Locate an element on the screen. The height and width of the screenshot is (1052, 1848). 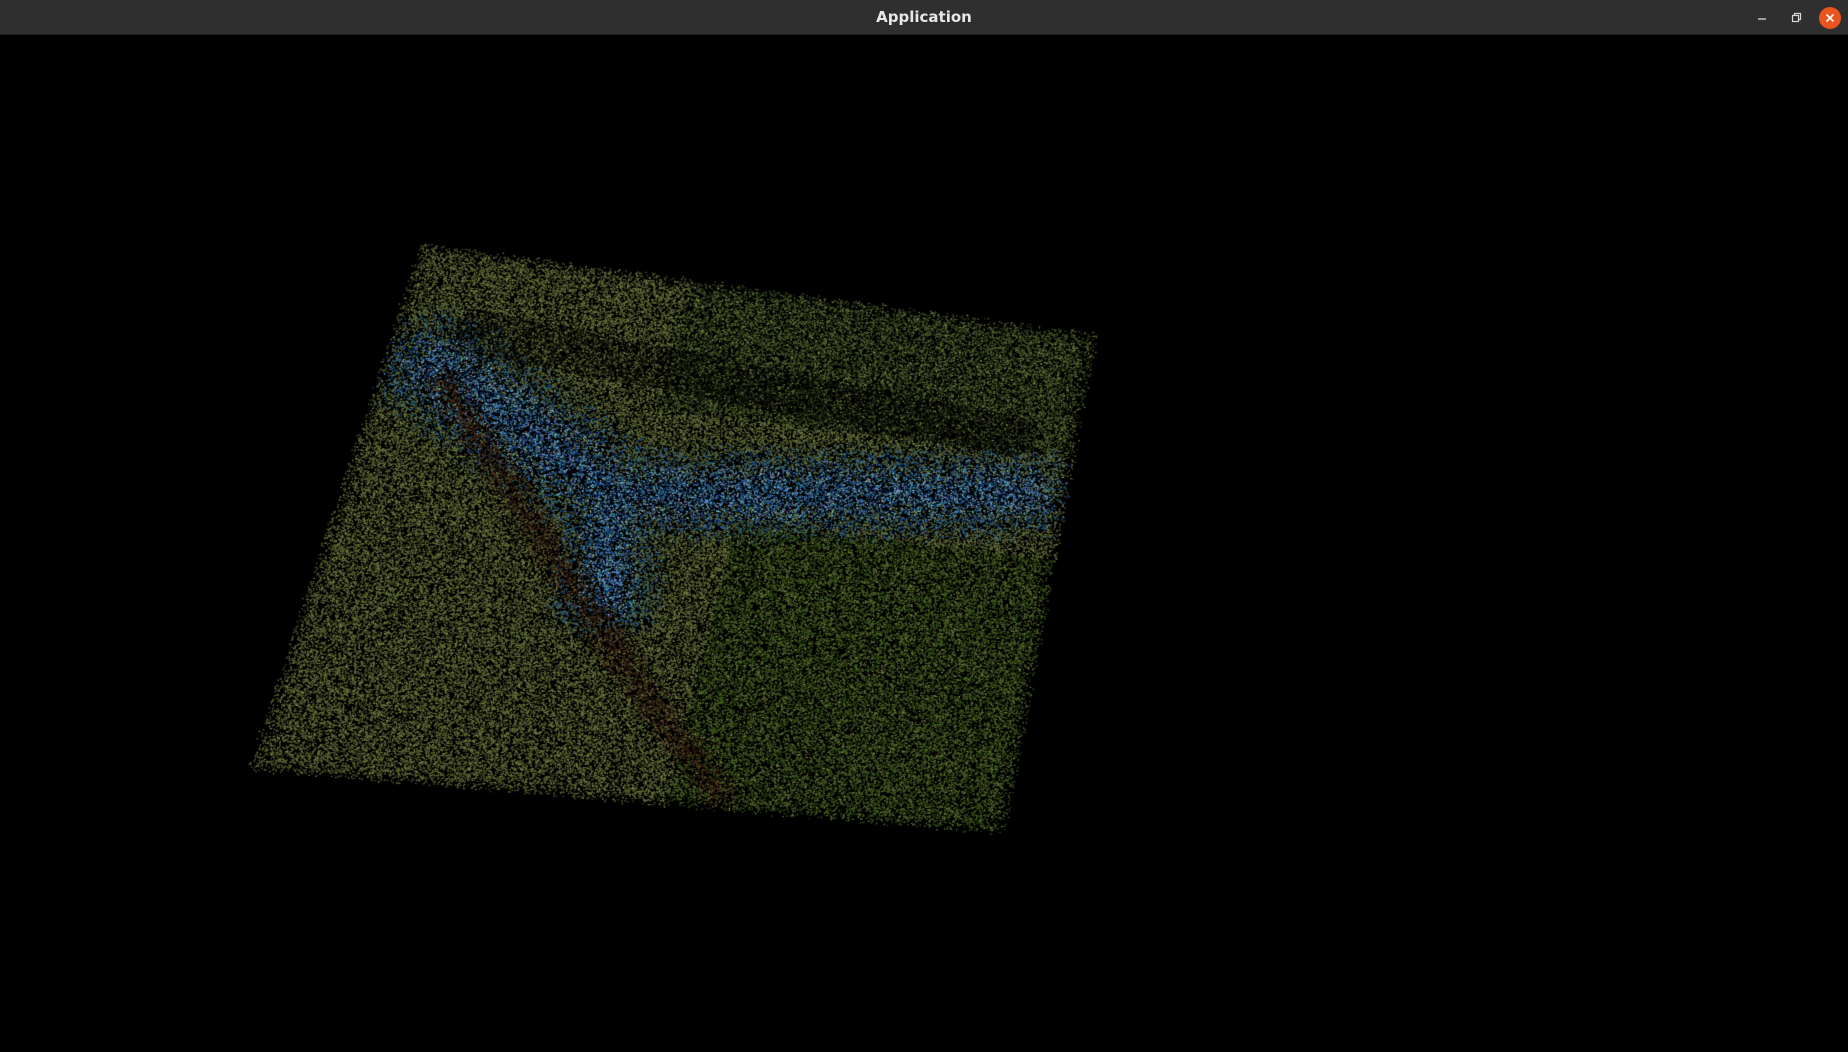
close-icon is located at coordinates (1830, 18).